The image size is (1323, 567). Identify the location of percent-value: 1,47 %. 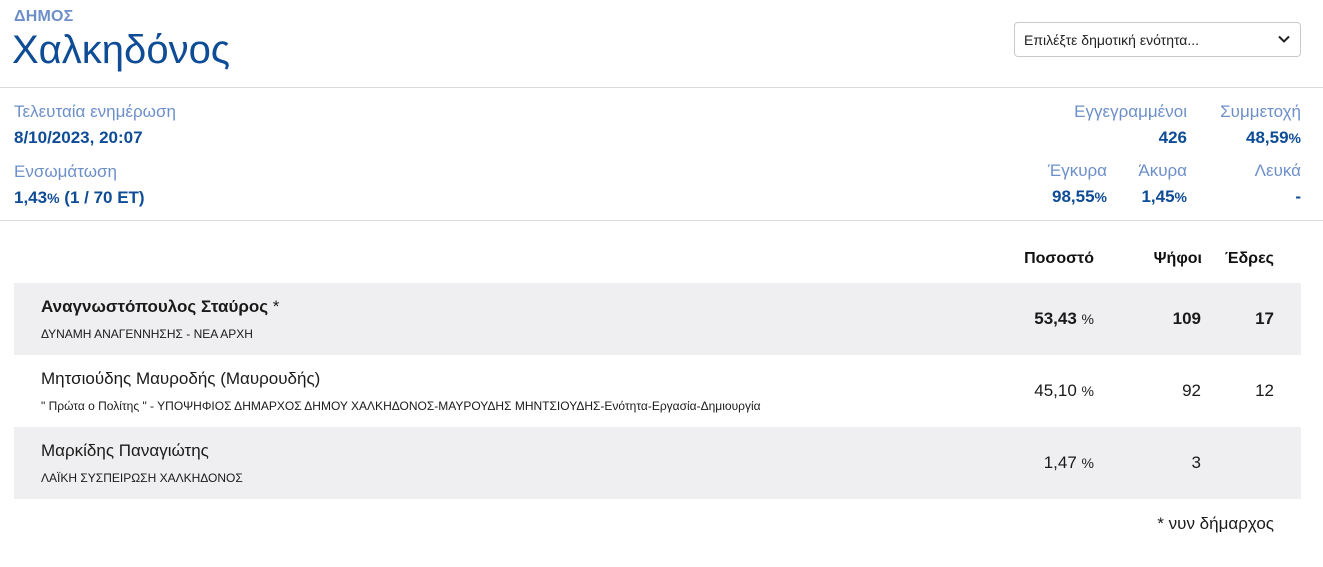
(1069, 463).